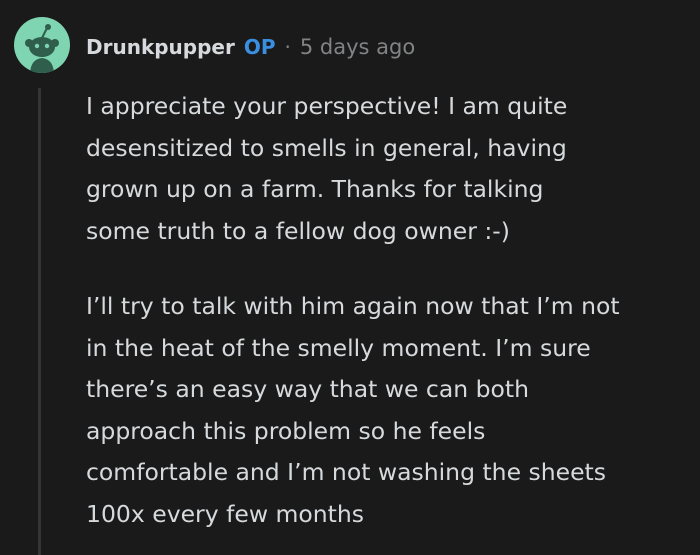  What do you see at coordinates (39, 321) in the screenshot?
I see `thread-collapse-line` at bounding box center [39, 321].